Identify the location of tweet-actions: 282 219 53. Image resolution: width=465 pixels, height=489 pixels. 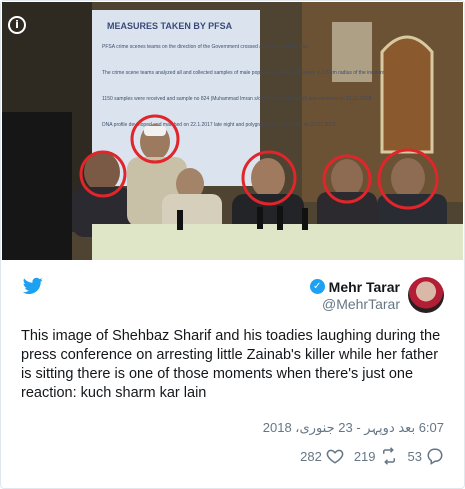
(372, 456).